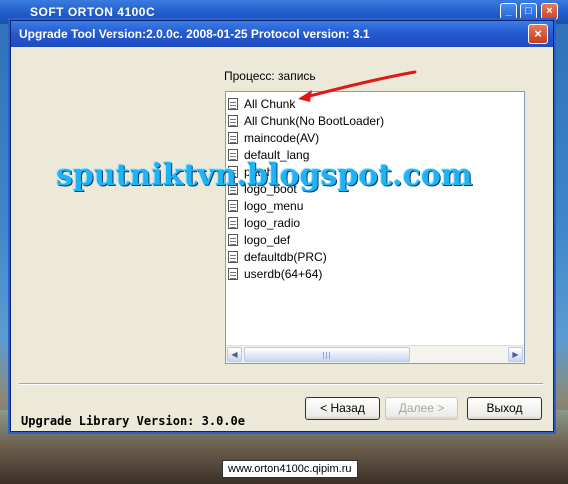  I want to click on list-item-label: All Chunk, so click(270, 103).